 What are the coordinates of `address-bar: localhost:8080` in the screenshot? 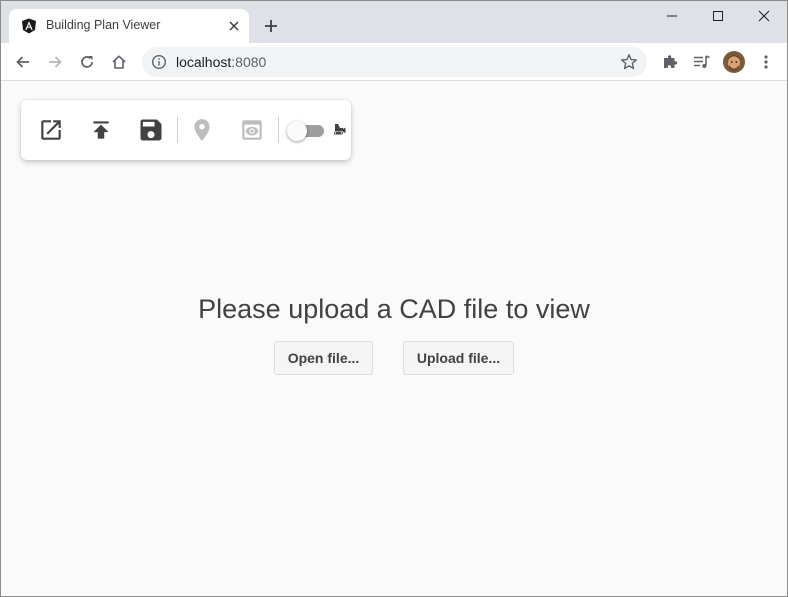 It's located at (394, 62).